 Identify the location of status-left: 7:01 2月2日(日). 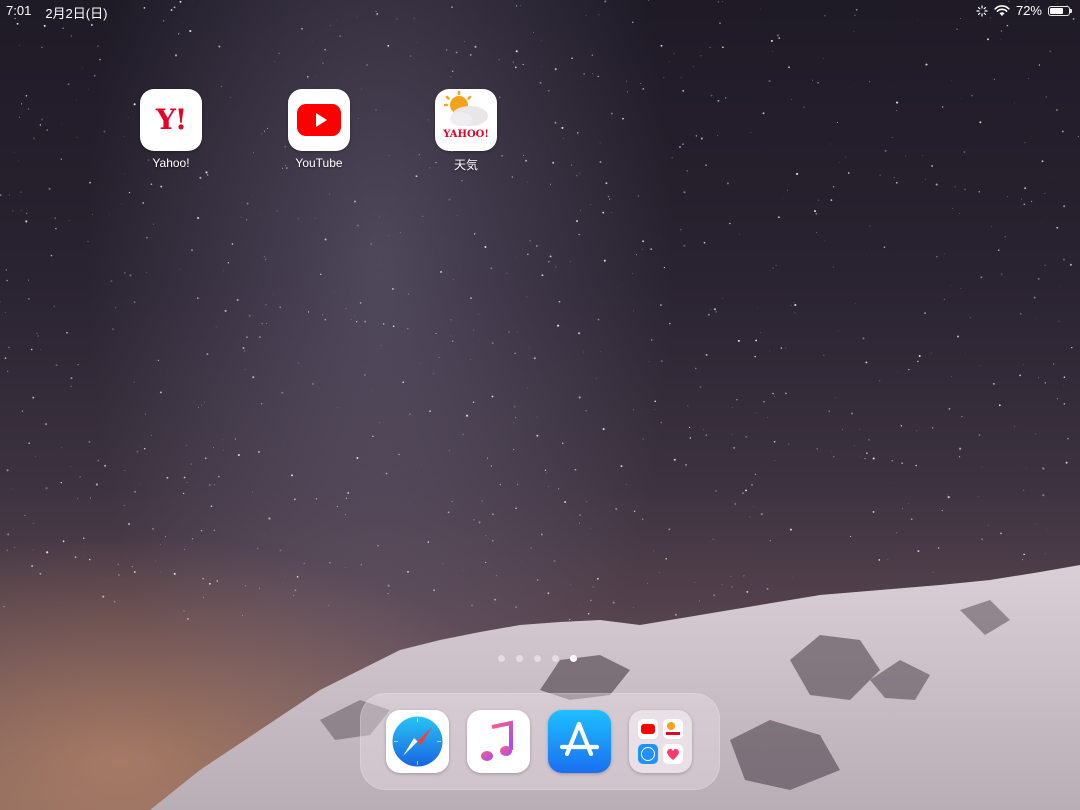
(56, 12).